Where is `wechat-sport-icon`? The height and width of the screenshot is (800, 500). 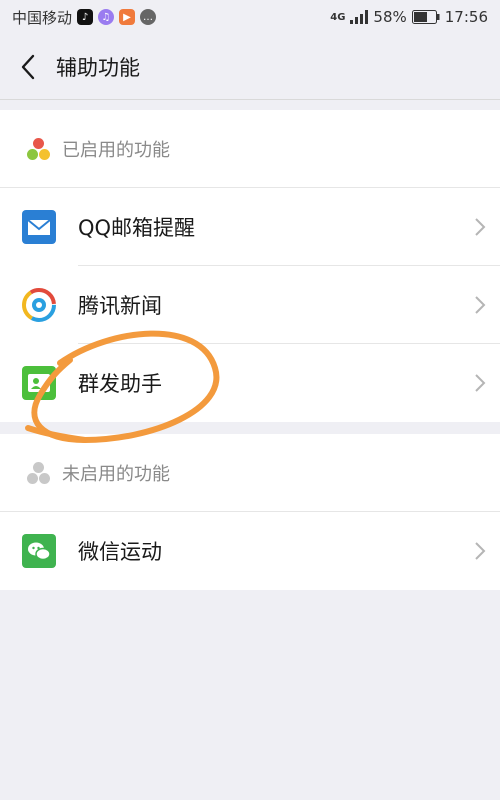 wechat-sport-icon is located at coordinates (39, 551).